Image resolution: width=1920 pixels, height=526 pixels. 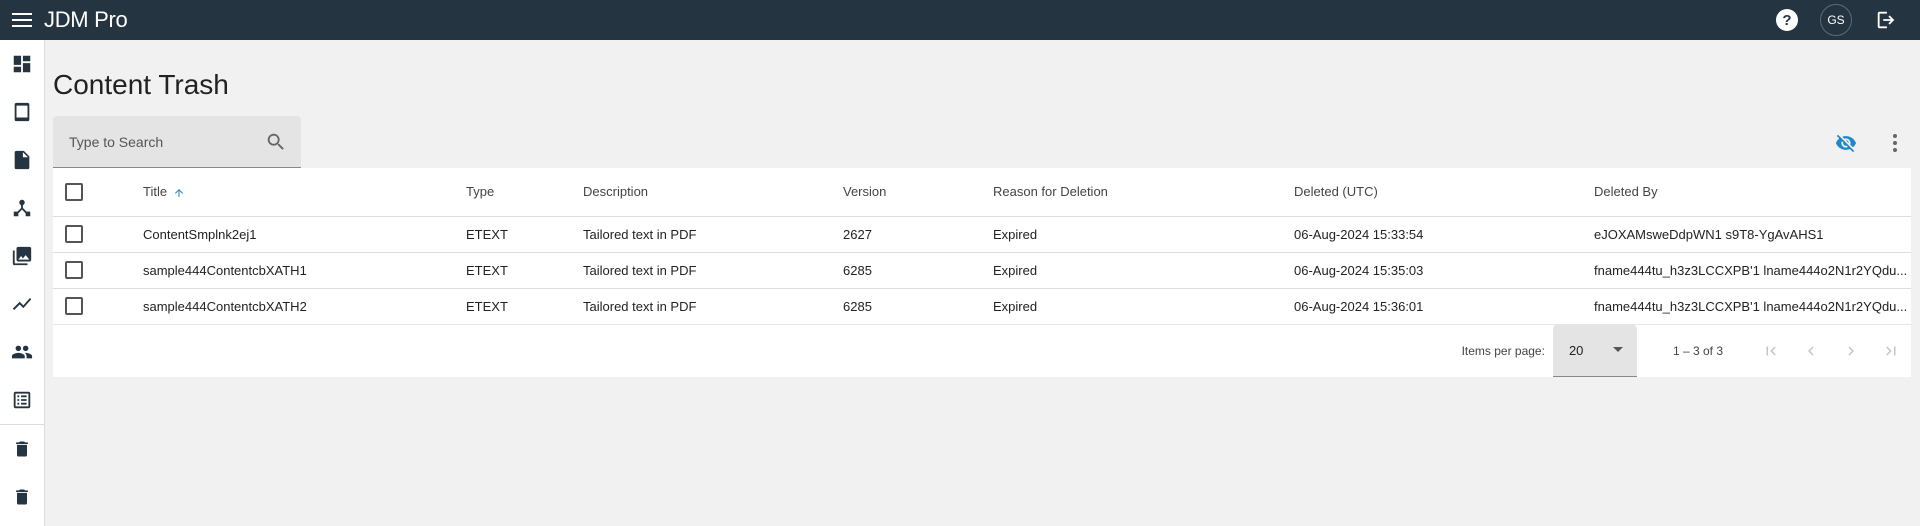 What do you see at coordinates (713, 192) in the screenshot?
I see `column-header-description: Description` at bounding box center [713, 192].